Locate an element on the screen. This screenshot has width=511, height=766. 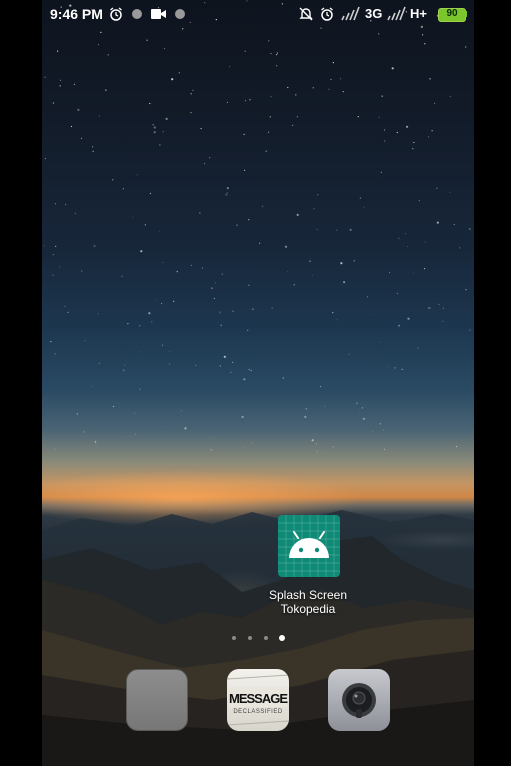
page-dot-active is located at coordinates (282, 638).